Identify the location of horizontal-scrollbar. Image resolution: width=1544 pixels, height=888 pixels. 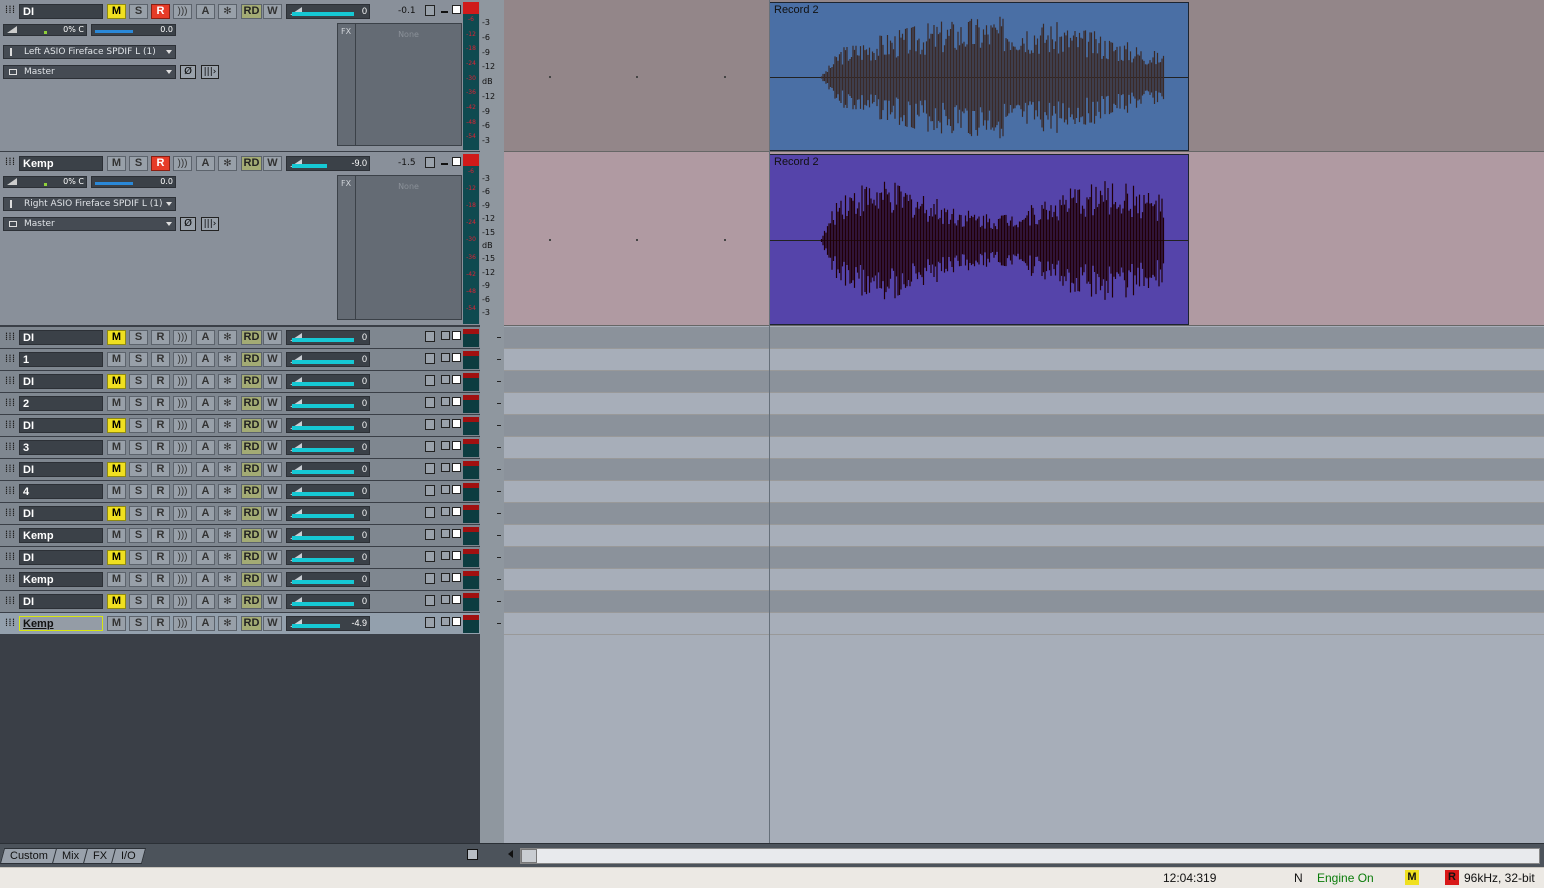
(1030, 856).